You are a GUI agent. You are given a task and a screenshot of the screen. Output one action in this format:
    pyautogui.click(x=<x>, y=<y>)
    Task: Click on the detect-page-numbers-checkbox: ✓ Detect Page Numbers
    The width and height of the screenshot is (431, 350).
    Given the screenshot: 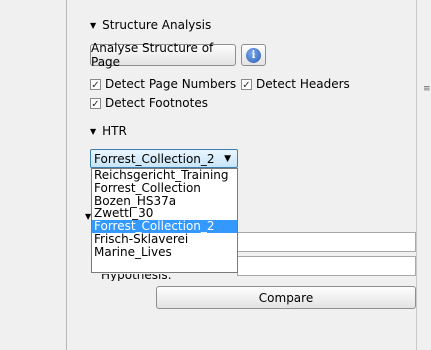 What is the action you would take?
    pyautogui.click(x=163, y=84)
    